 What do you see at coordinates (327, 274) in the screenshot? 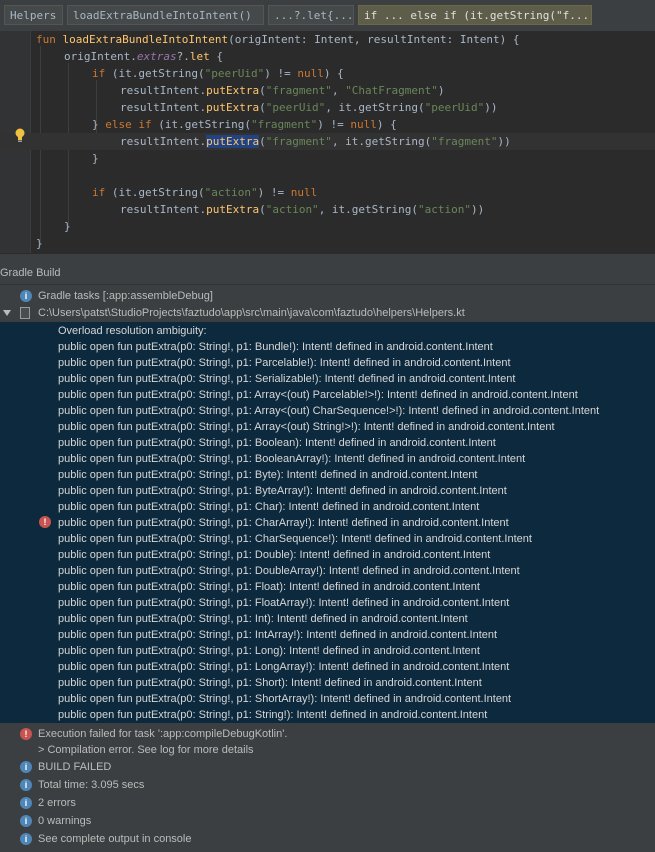
I see `gradle-build-header: Gradle Build` at bounding box center [327, 274].